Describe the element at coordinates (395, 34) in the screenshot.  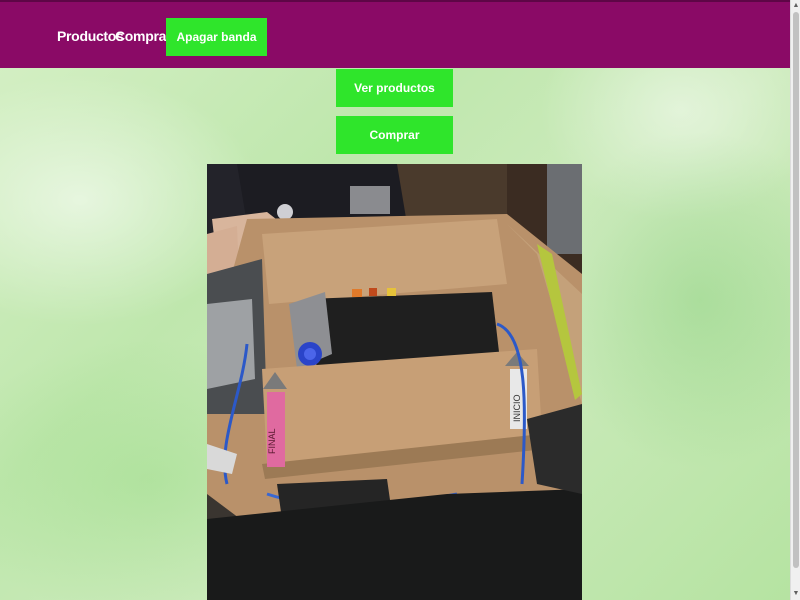
I see `top-navbar: Productos Comprar Apagar banda` at that location.